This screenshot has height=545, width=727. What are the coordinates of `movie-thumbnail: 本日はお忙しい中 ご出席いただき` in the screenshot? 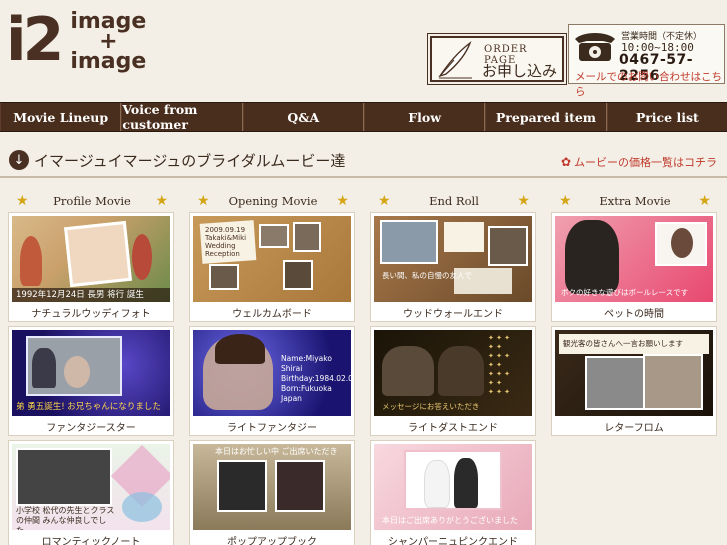 It's located at (272, 487).